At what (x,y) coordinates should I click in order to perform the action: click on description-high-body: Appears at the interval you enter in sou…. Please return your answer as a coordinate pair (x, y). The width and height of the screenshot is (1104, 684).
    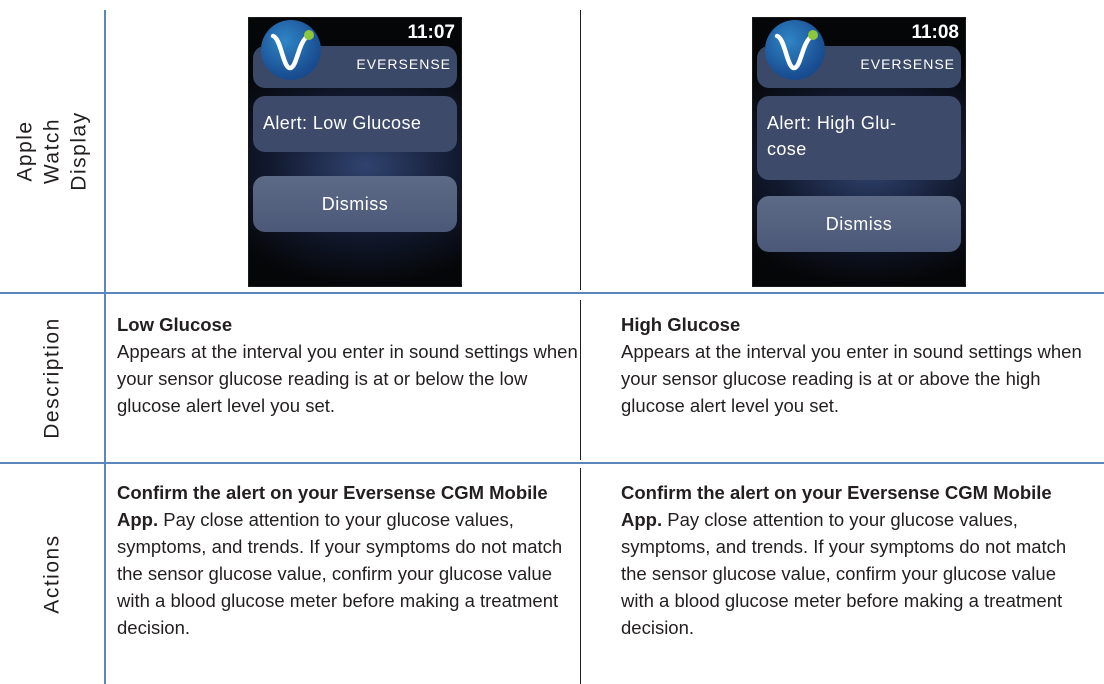
    Looking at the image, I should click on (851, 378).